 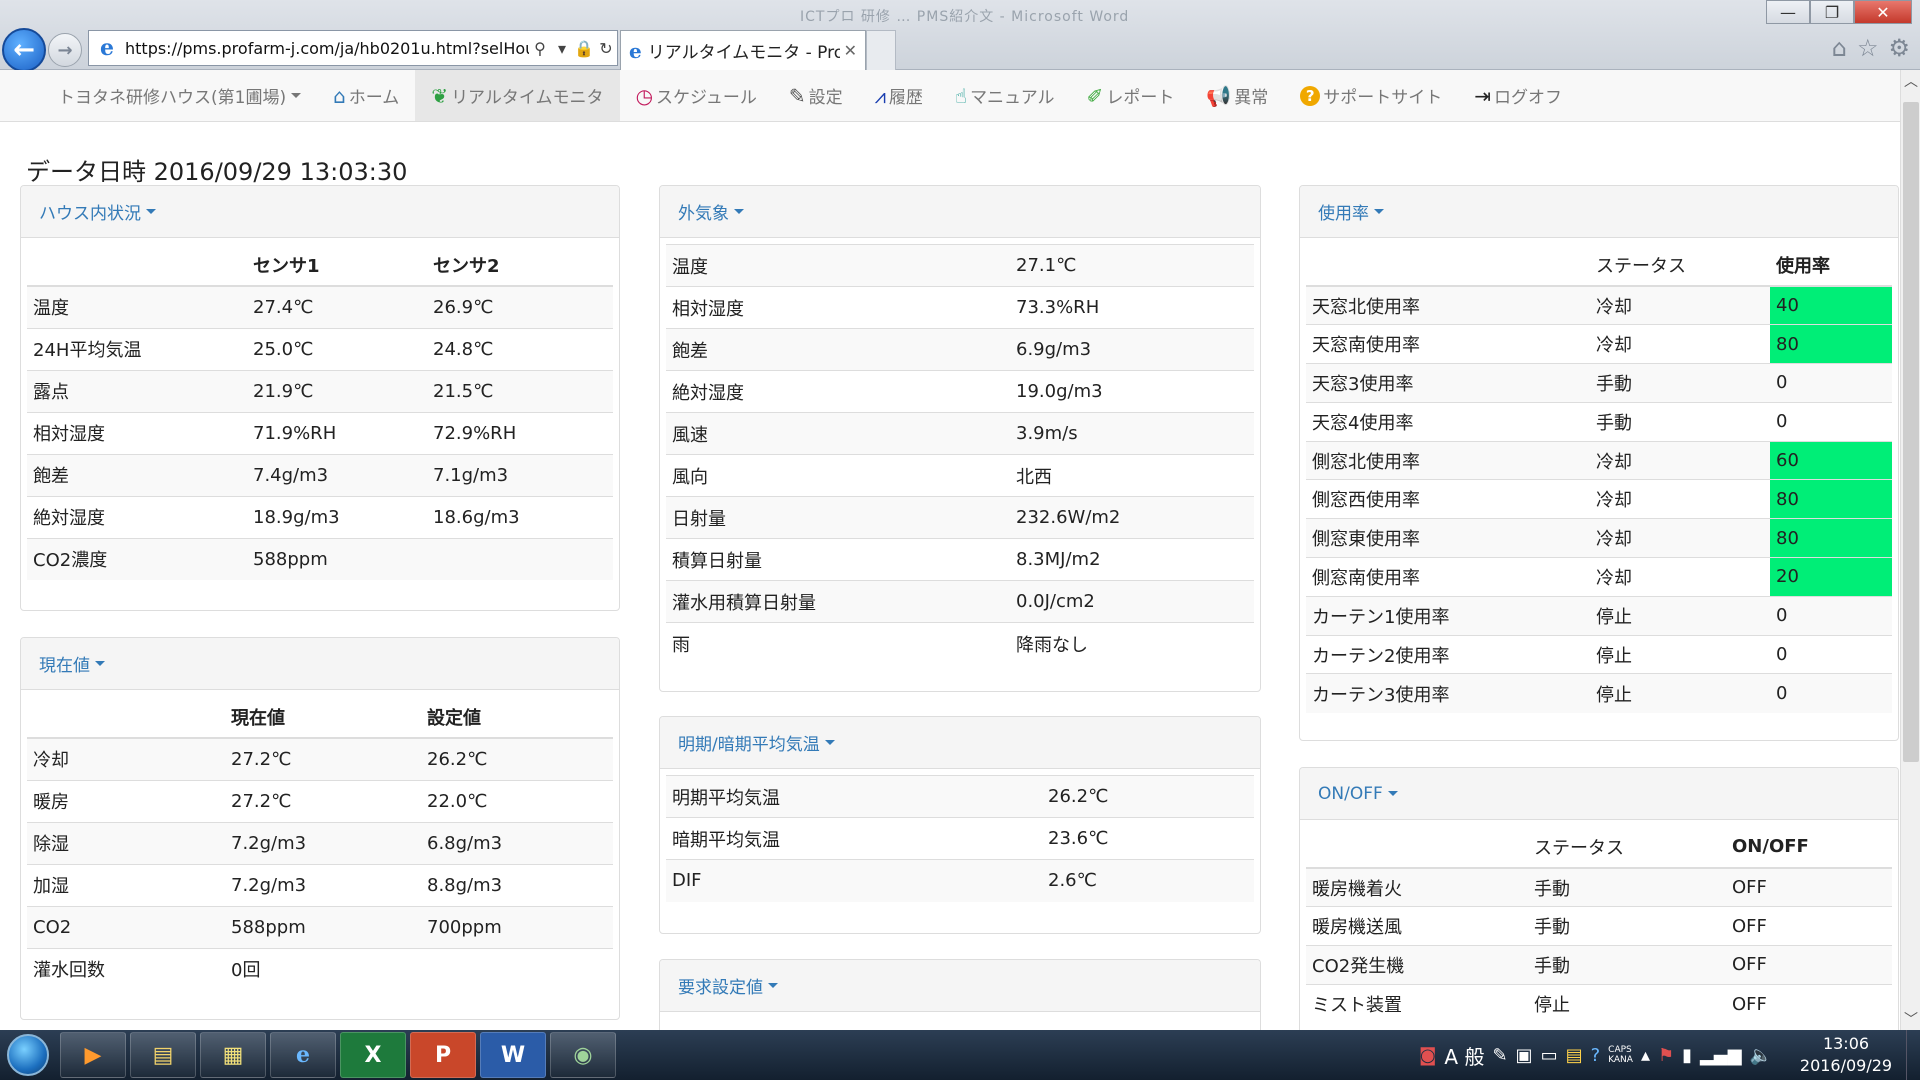 What do you see at coordinates (1599, 794) in the screenshot?
I see `on-off-heading: ON/OFF` at bounding box center [1599, 794].